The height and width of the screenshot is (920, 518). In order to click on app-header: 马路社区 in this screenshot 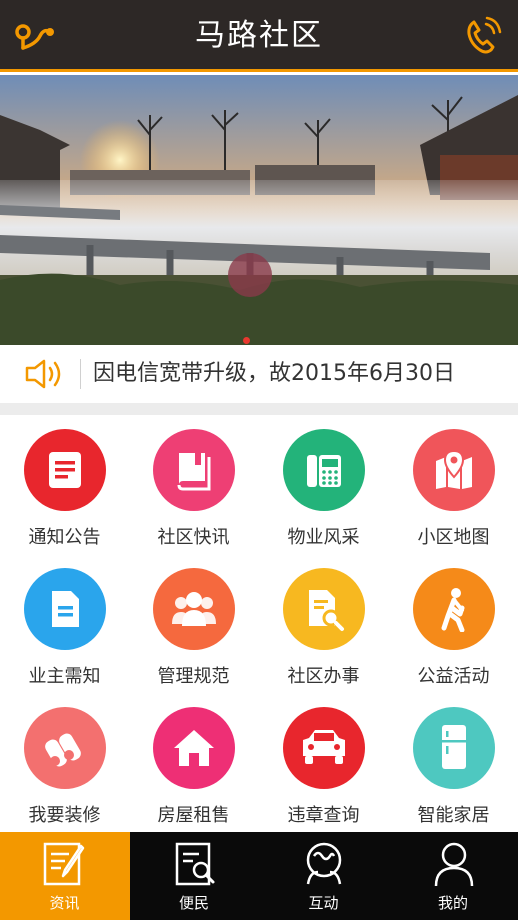, I will do `click(259, 36)`.